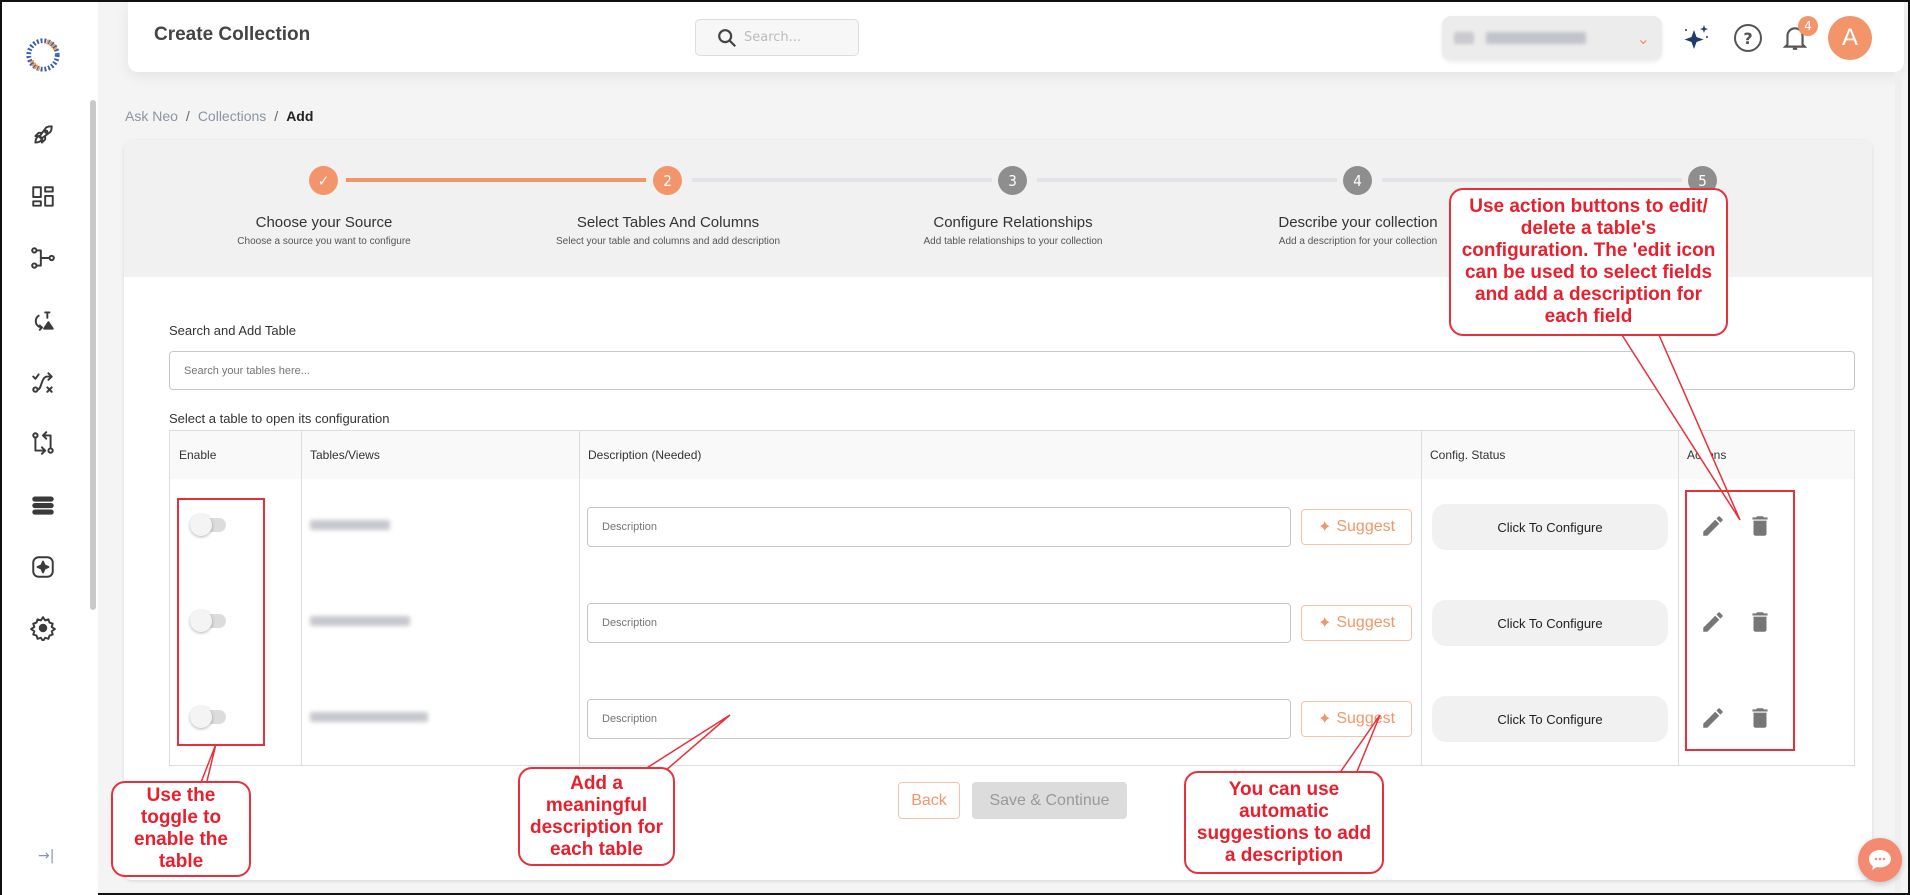 The width and height of the screenshot is (1910, 895). I want to click on ai-sparkle-icon, so click(1696, 38).